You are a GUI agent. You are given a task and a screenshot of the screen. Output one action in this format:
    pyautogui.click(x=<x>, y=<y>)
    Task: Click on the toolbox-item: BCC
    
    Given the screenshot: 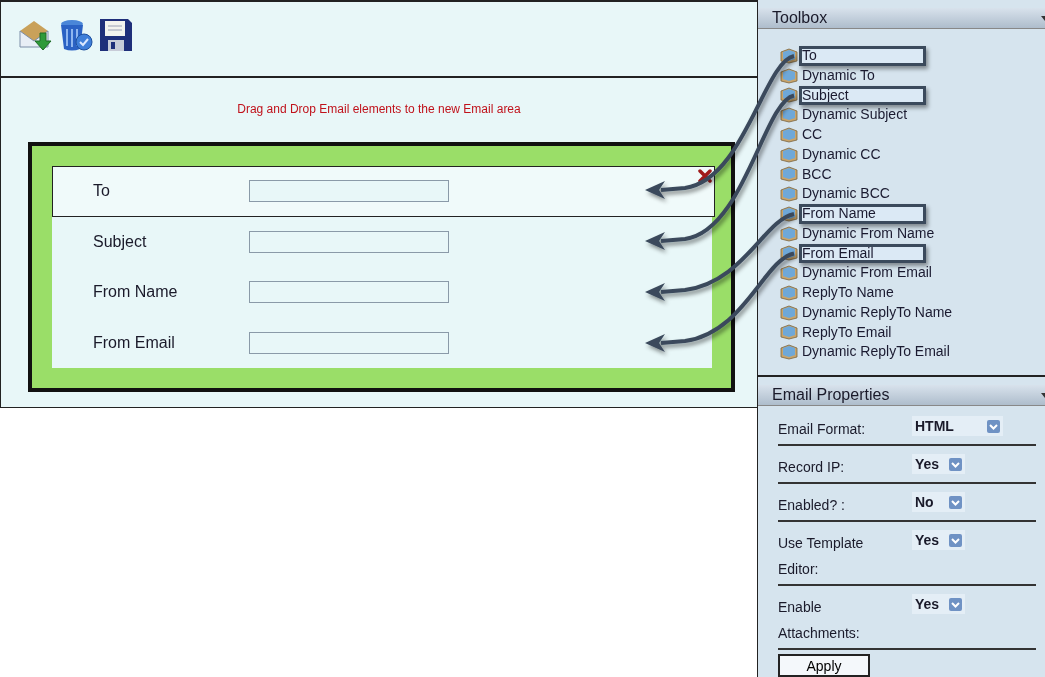 What is the action you would take?
    pyautogui.click(x=817, y=174)
    